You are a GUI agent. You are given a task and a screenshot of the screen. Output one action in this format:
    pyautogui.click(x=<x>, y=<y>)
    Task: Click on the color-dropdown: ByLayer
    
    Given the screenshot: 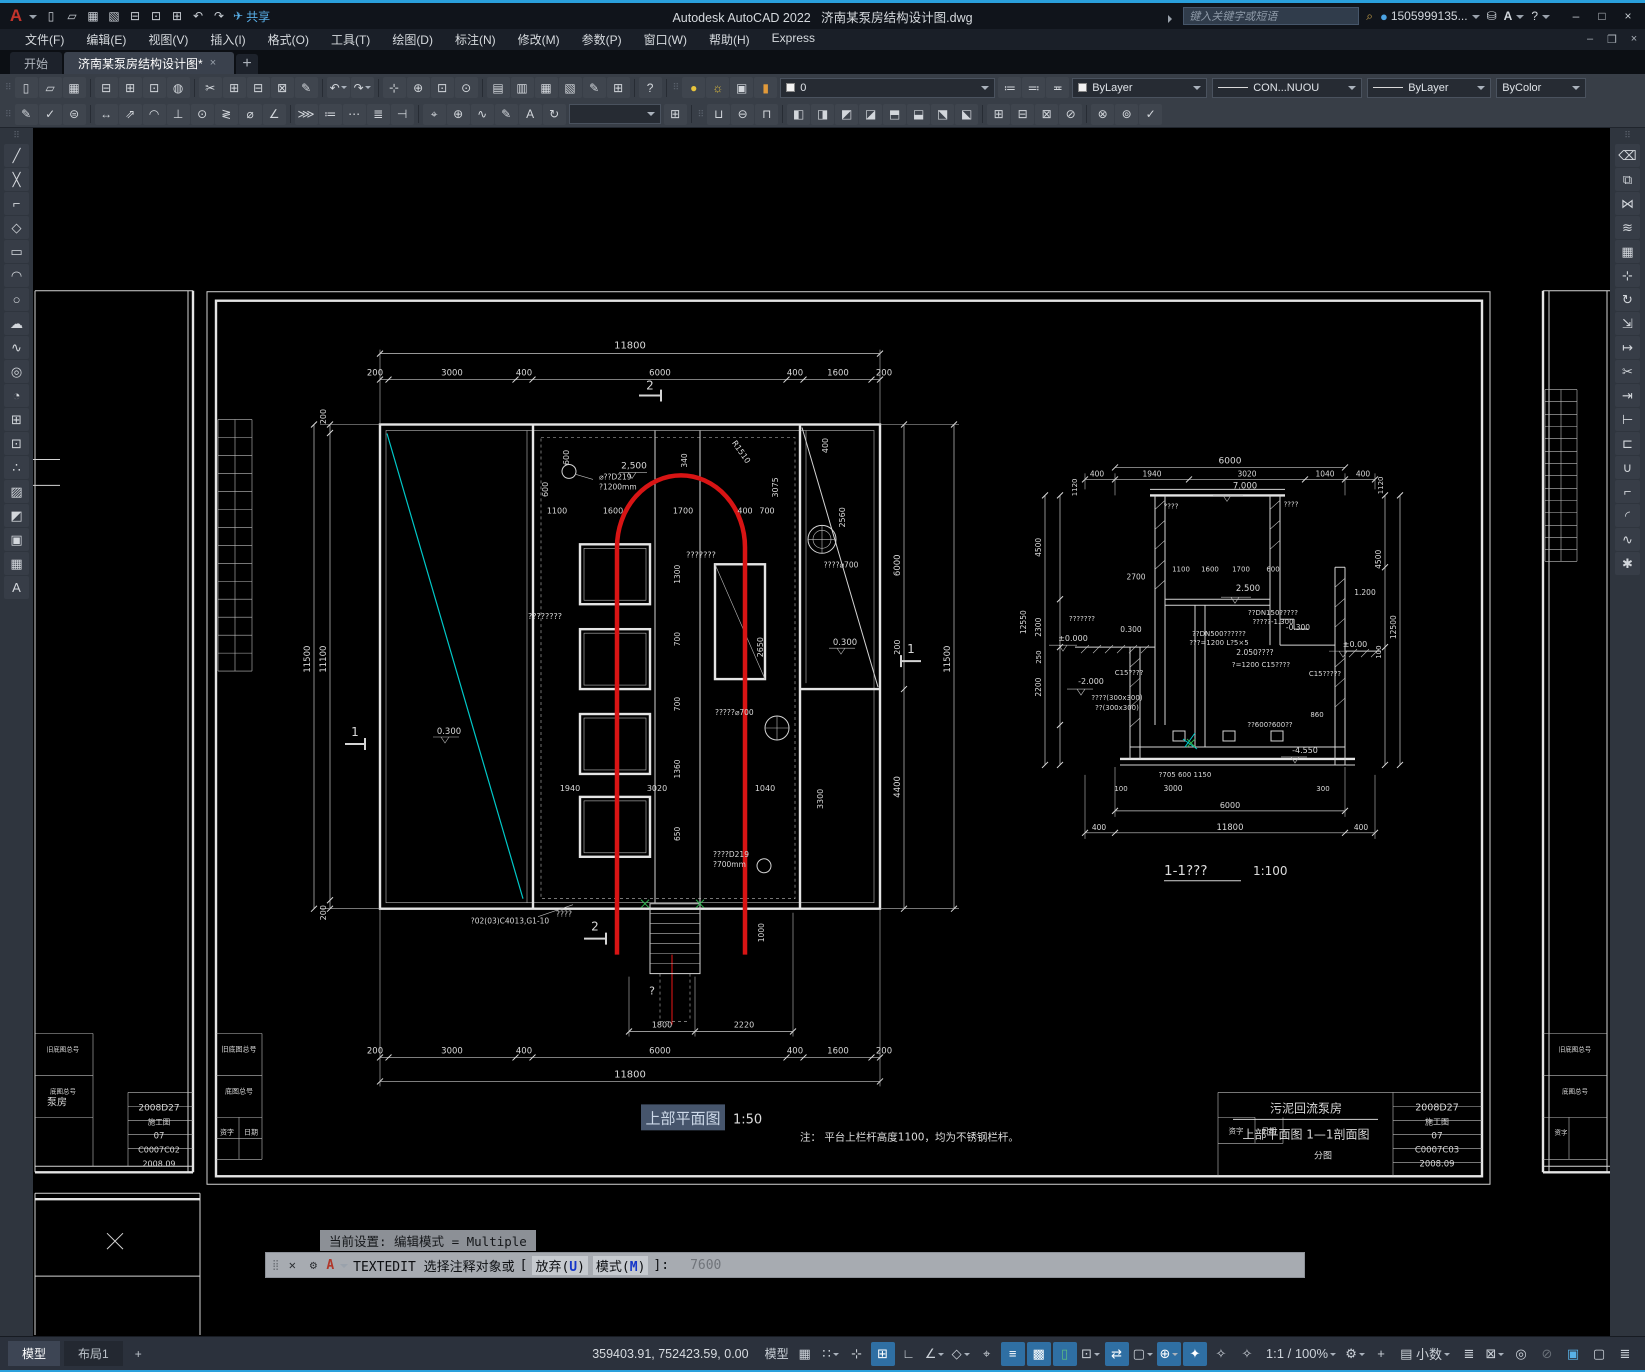 What is the action you would take?
    pyautogui.click(x=1140, y=87)
    